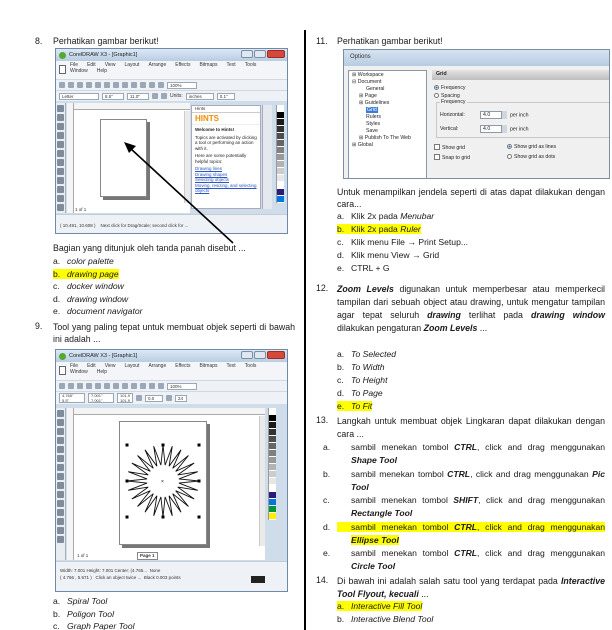  What do you see at coordinates (143, 85) in the screenshot?
I see `import-icon` at bounding box center [143, 85].